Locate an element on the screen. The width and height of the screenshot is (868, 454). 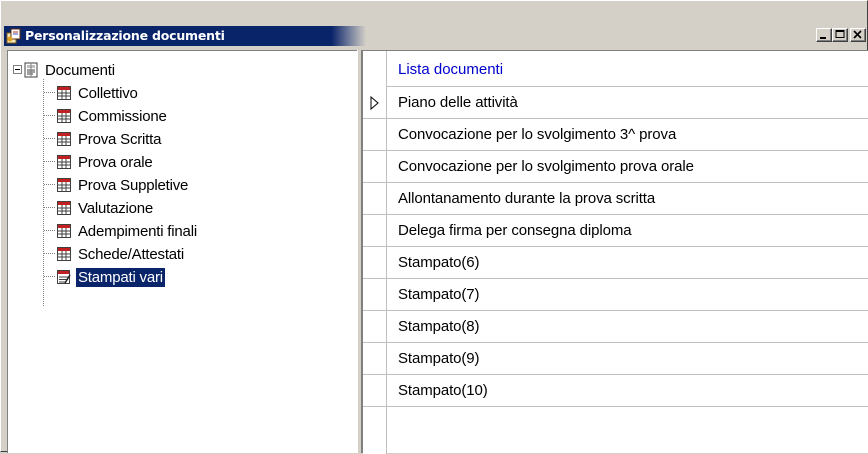
list-item-label: Stampato(10) is located at coordinates (443, 390).